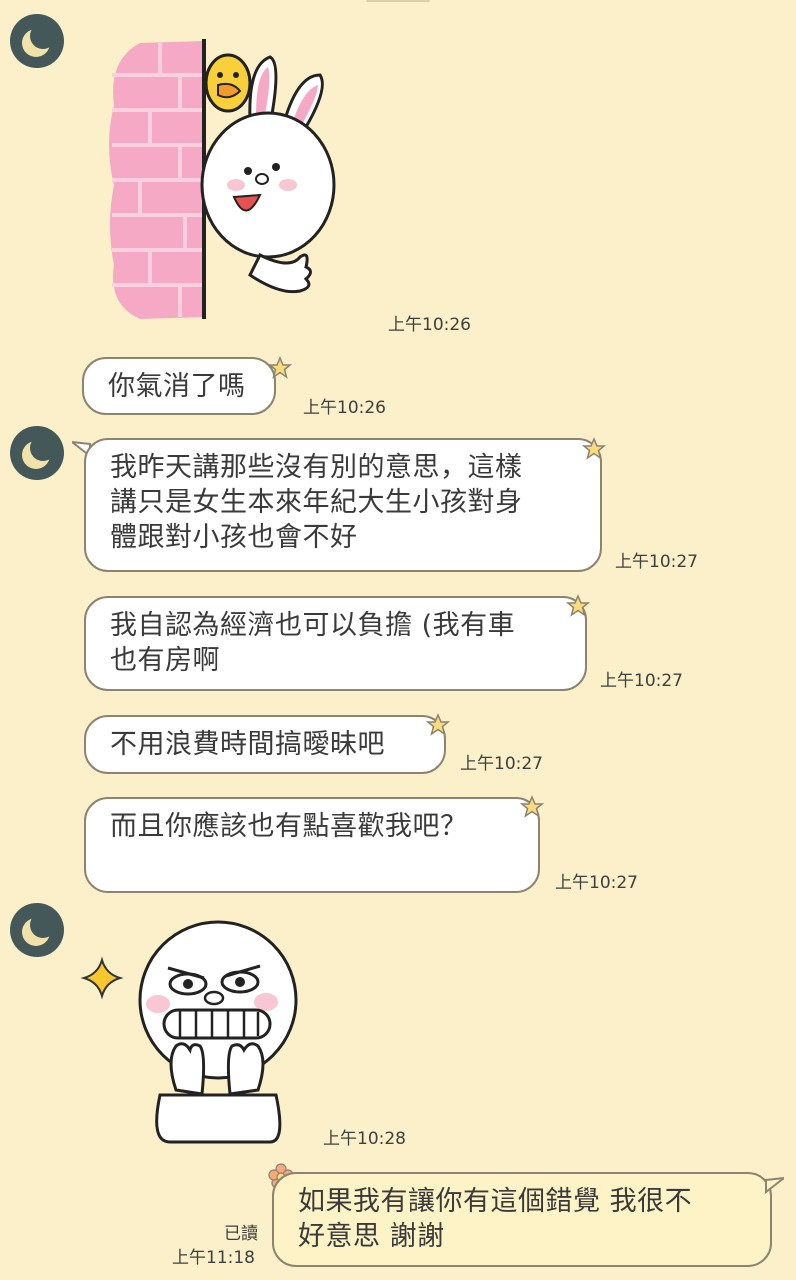 Image resolution: width=796 pixels, height=1280 pixels. Describe the element at coordinates (225, 182) in the screenshot. I see `sticker-peeking-bunny` at that location.